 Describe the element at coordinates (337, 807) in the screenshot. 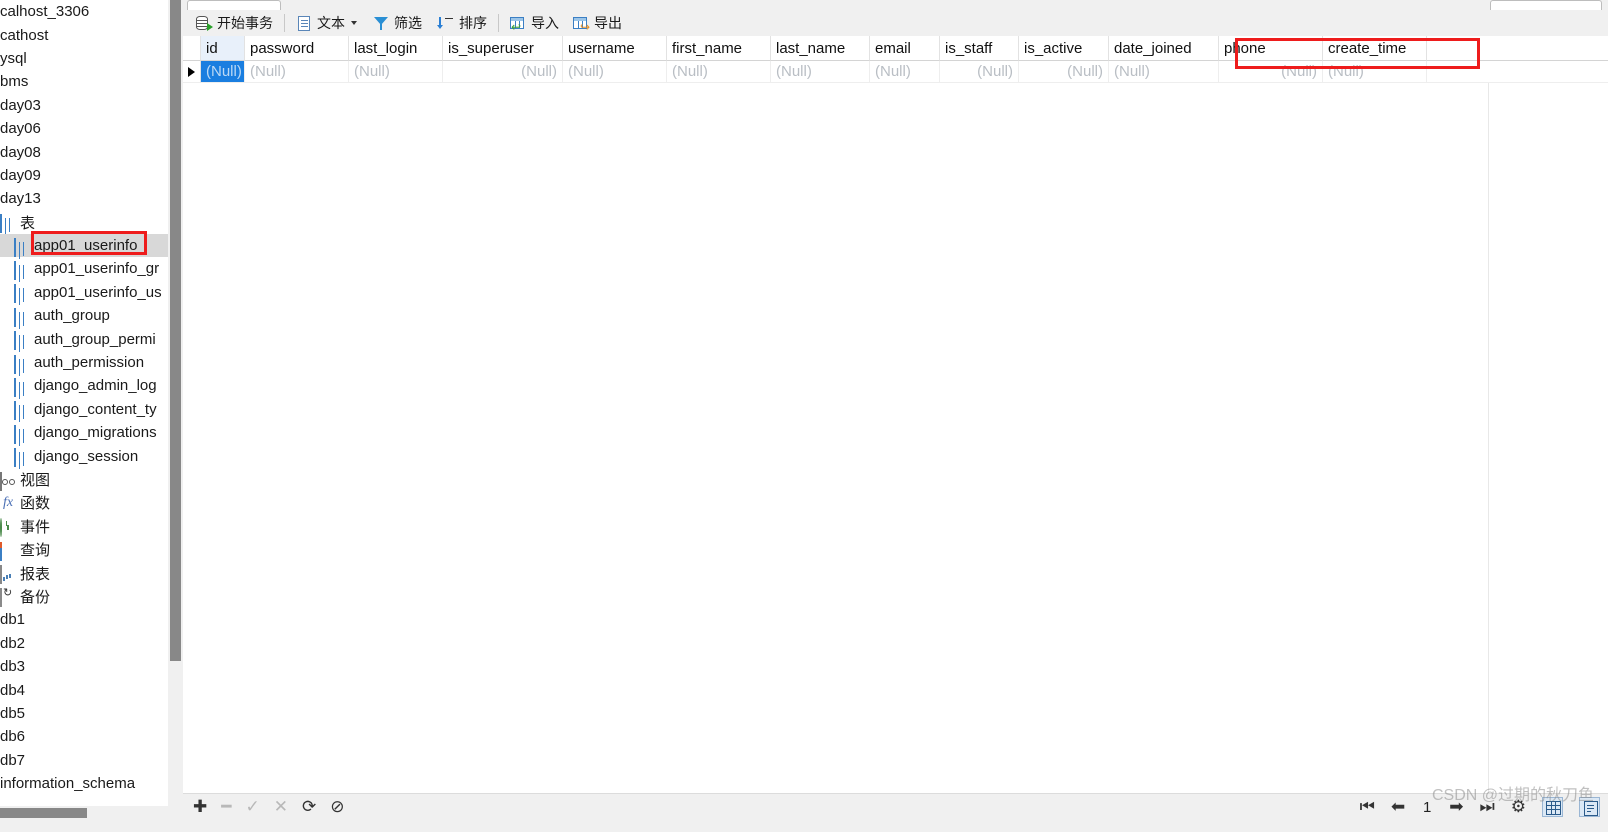

I see `stop-button: ⊘` at that location.